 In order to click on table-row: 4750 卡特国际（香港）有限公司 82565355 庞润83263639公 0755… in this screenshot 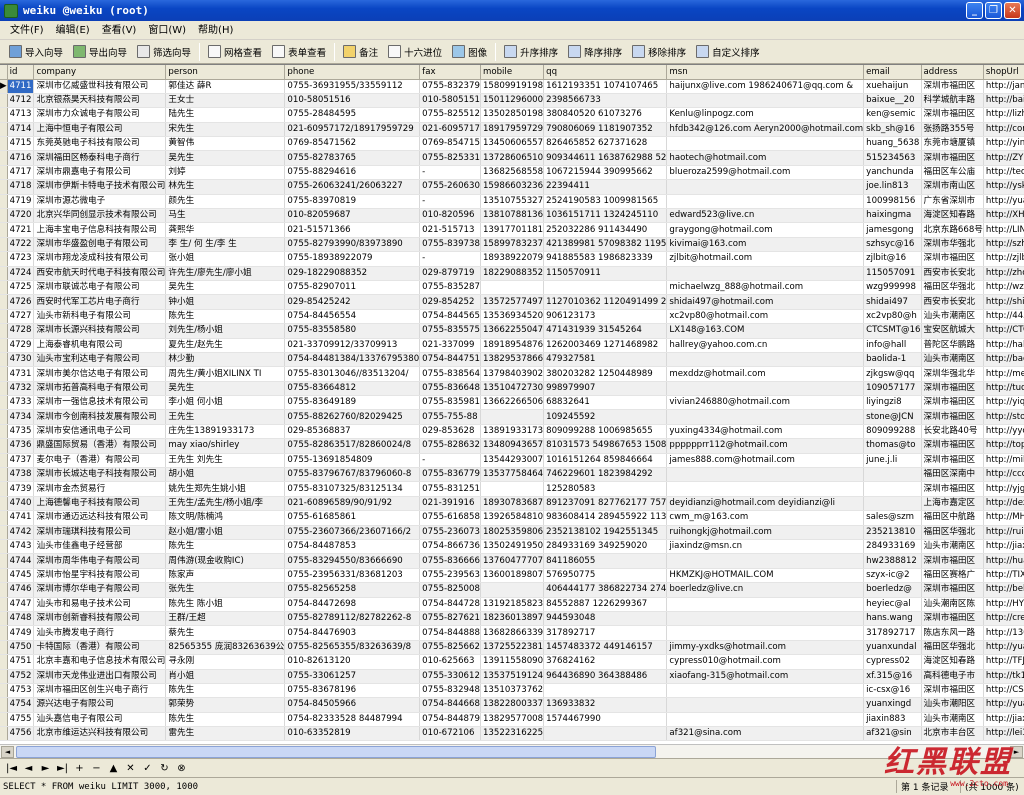, I will do `click(512, 648)`.